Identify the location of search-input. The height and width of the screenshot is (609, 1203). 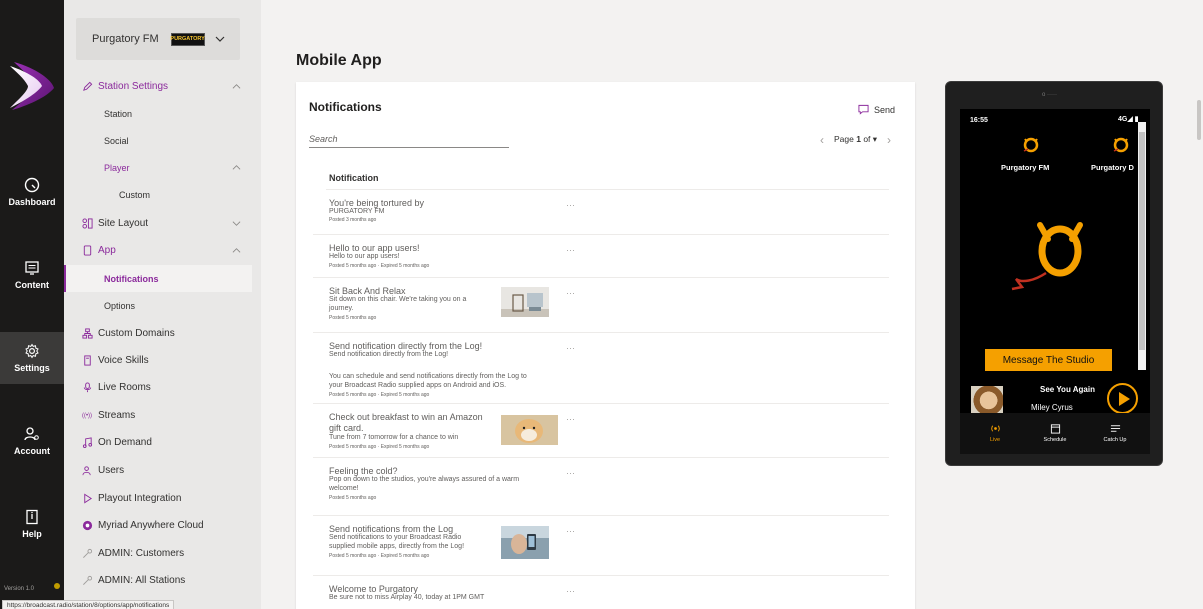
(409, 139).